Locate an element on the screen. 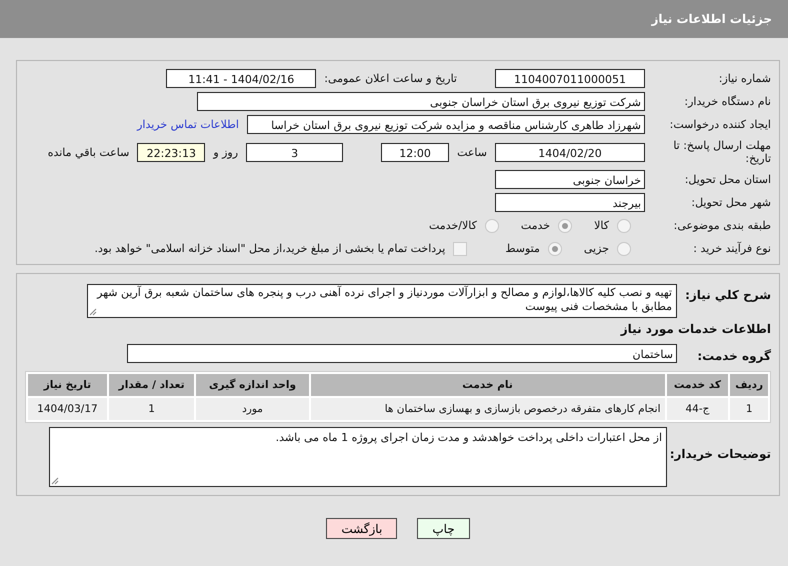  field-label: گروه خدمت: is located at coordinates (733, 355).